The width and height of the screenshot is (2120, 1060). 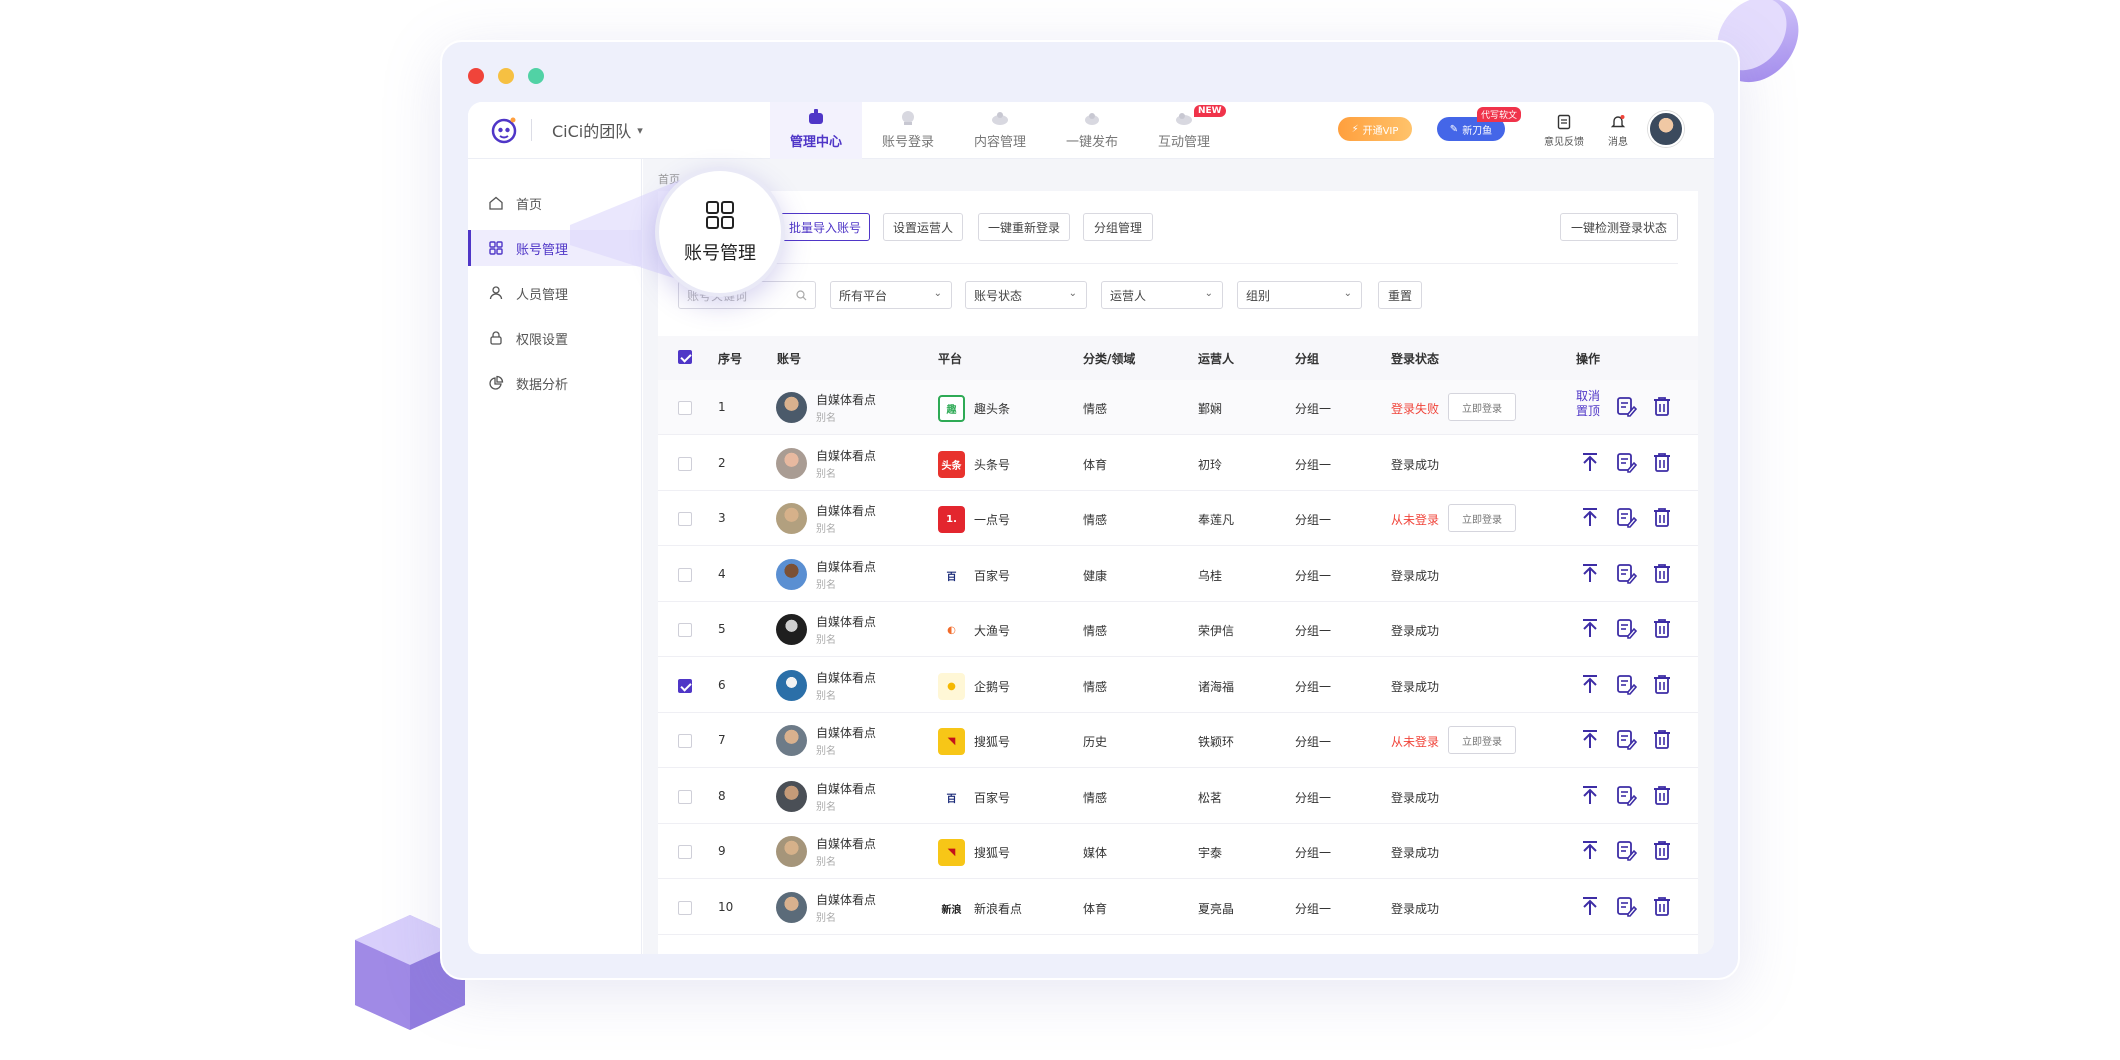 I want to click on set-operator-button: 设置运营人, so click(x=923, y=227).